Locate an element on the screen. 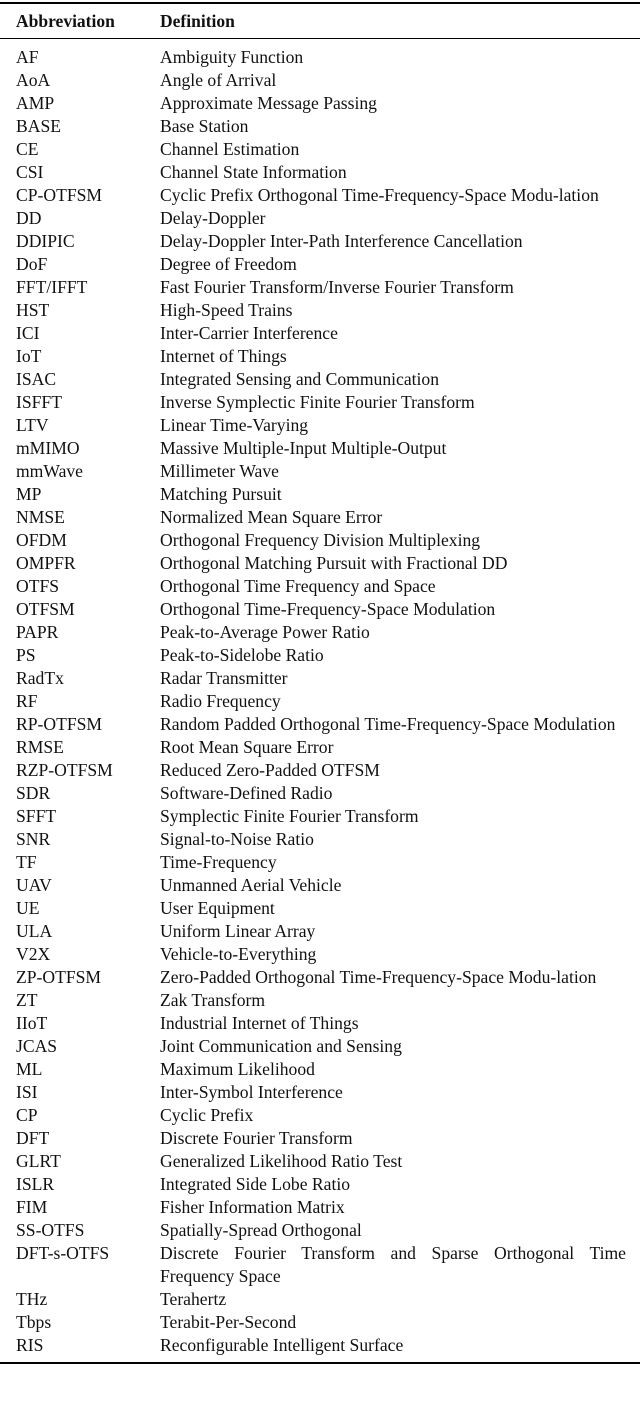 The height and width of the screenshot is (1425, 640). abbreviation-cell: FFT/IFFT is located at coordinates (52, 287).